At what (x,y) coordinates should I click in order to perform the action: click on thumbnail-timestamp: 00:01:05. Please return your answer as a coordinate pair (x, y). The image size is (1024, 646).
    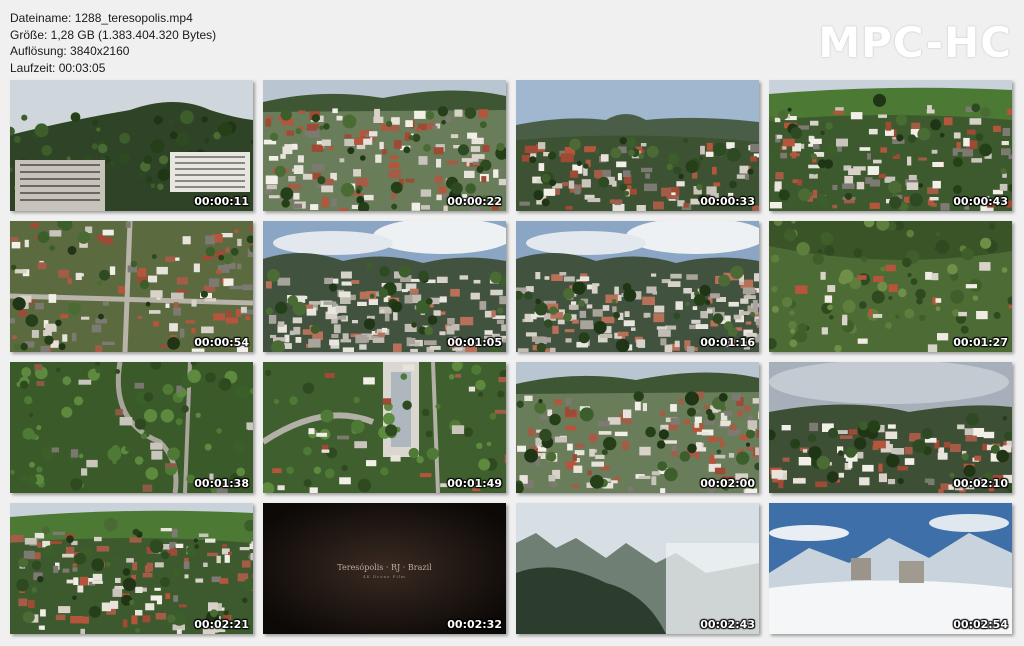
    Looking at the image, I should click on (474, 342).